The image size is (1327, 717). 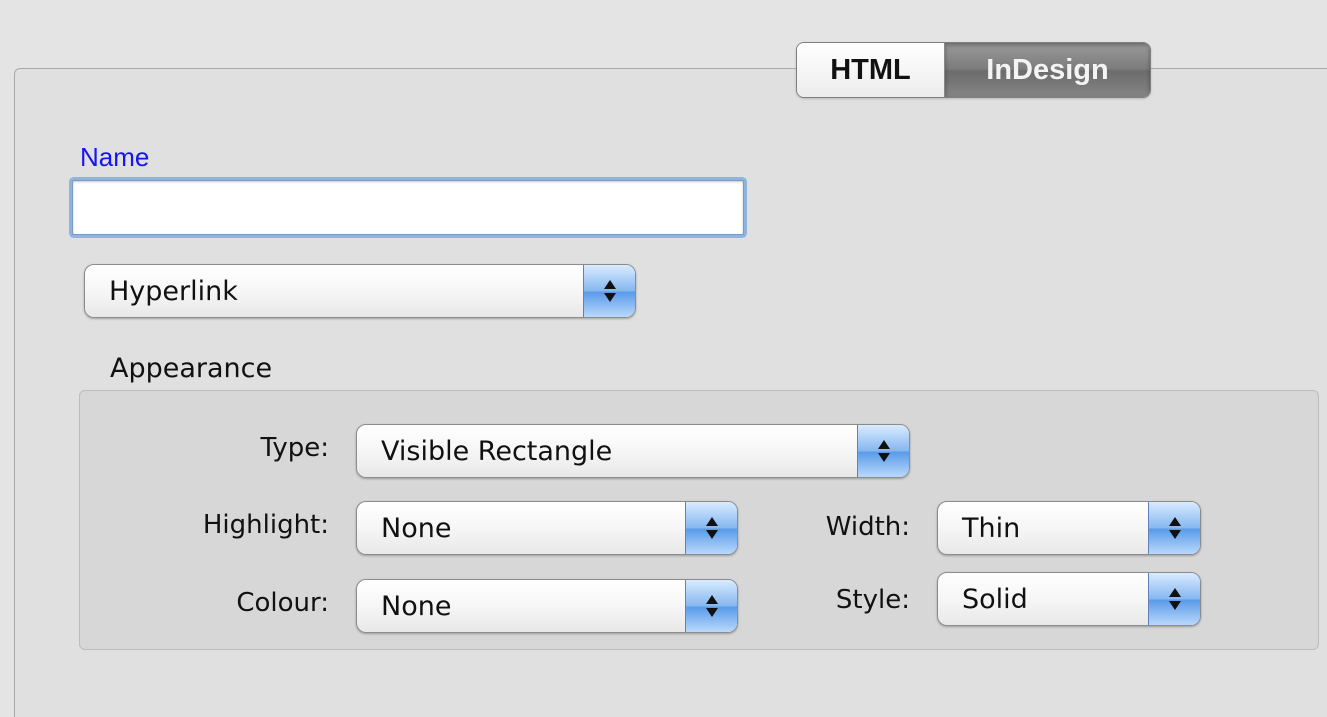 What do you see at coordinates (360, 291) in the screenshot?
I see `link-type-popup: Hyperlink` at bounding box center [360, 291].